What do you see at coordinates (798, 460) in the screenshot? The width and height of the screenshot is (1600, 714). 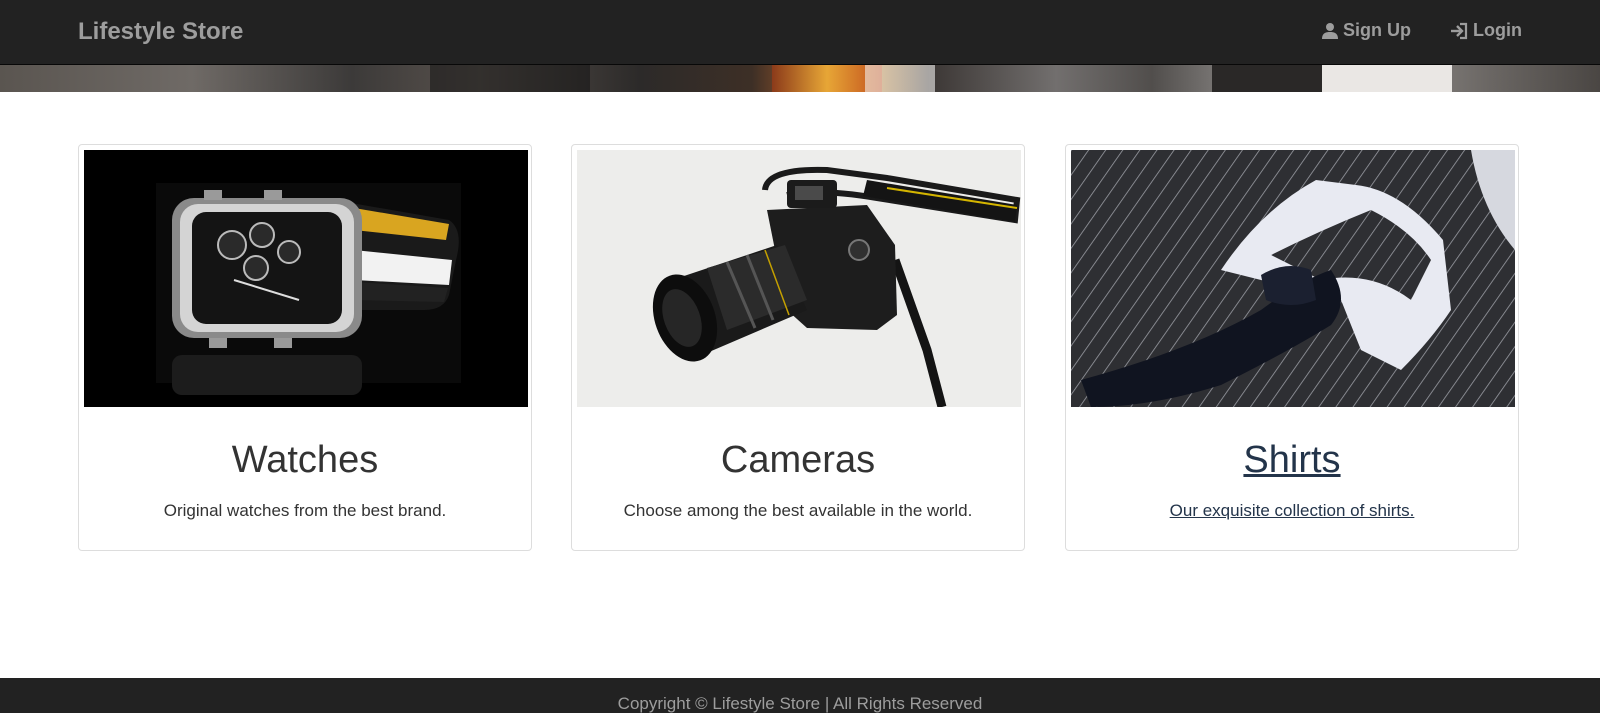 I see `product-title: Cameras` at bounding box center [798, 460].